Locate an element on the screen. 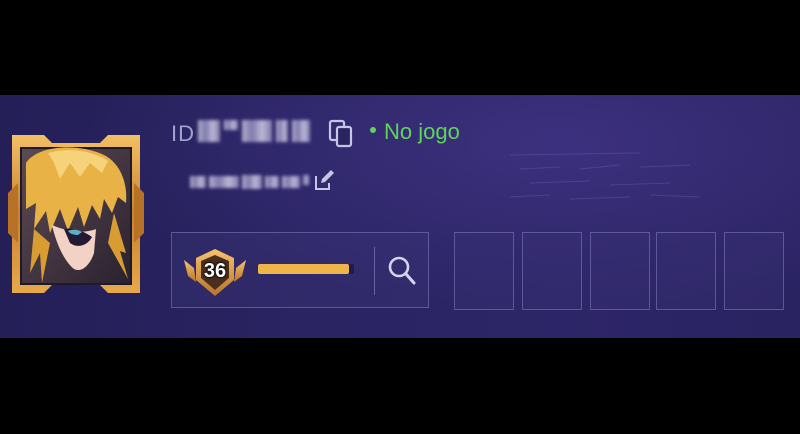  avatar is located at coordinates (76, 216).